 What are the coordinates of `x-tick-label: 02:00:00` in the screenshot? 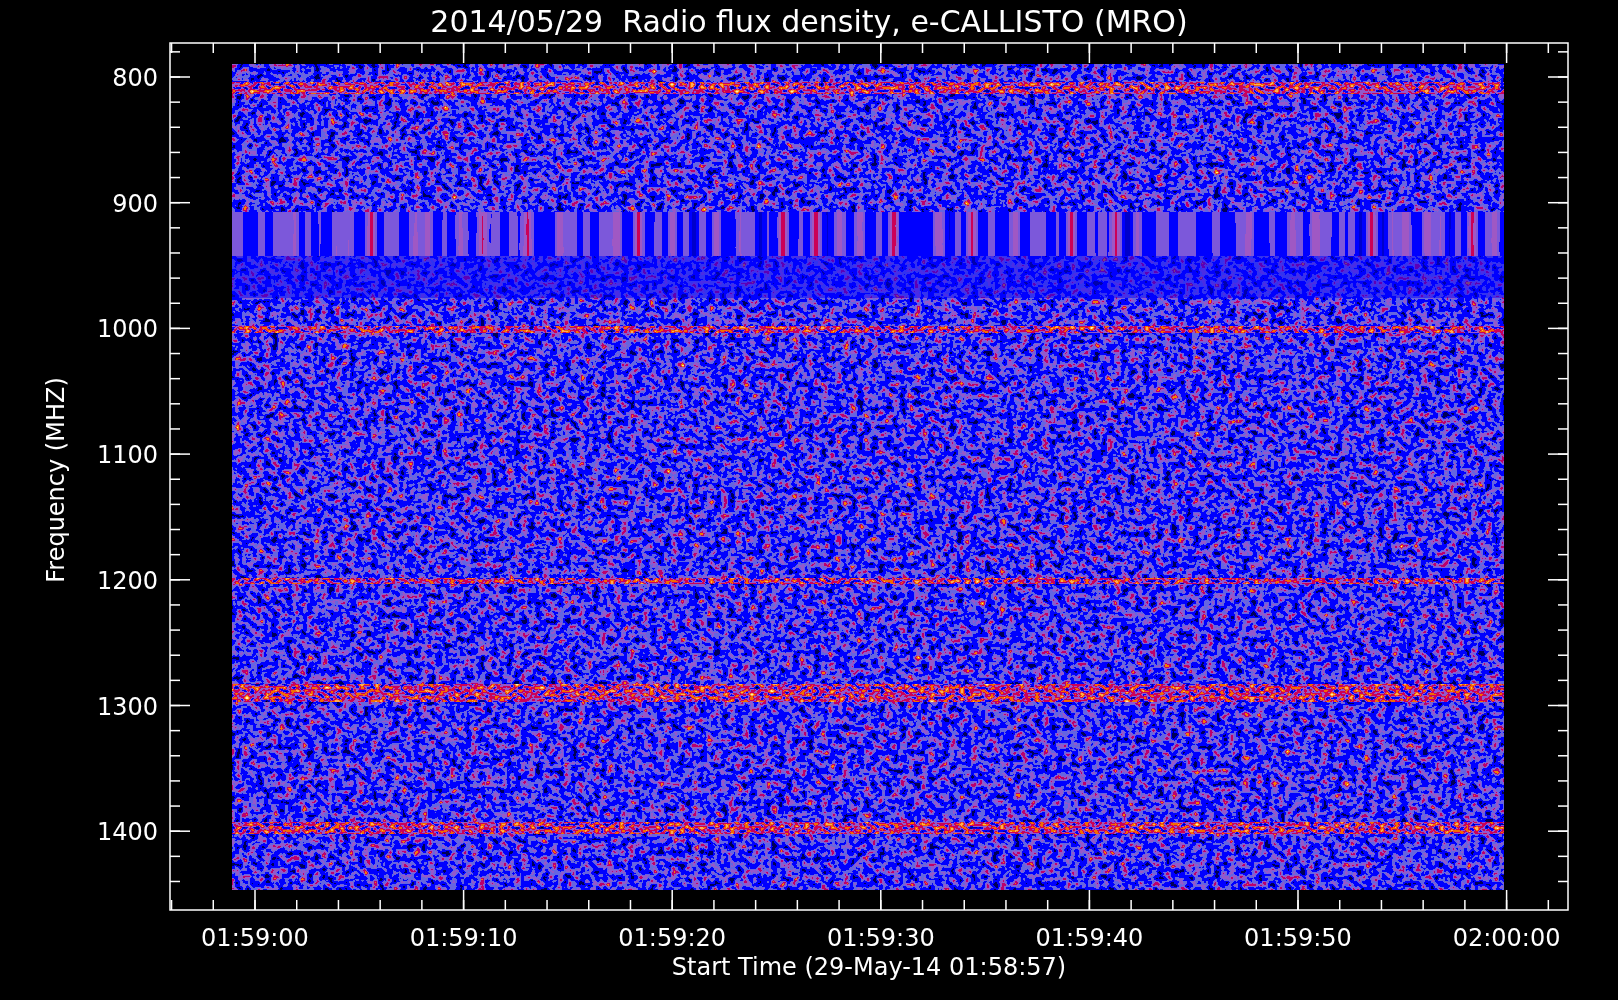 It's located at (1506, 938).